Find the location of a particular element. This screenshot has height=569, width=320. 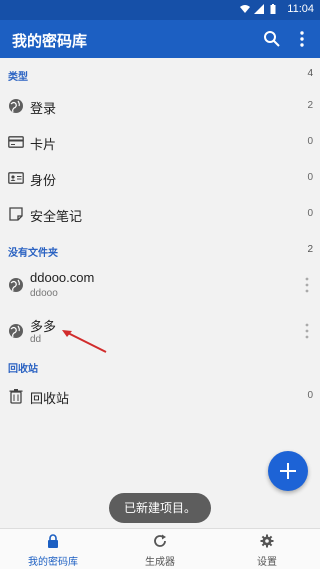

gear-icon is located at coordinates (267, 541).